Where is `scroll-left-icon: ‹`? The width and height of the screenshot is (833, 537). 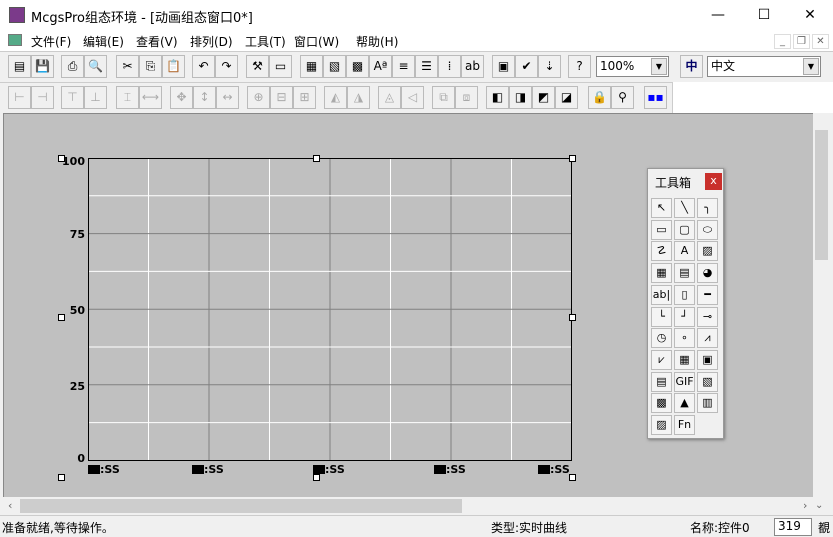
scroll-left-icon: ‹ is located at coordinates (10, 505).